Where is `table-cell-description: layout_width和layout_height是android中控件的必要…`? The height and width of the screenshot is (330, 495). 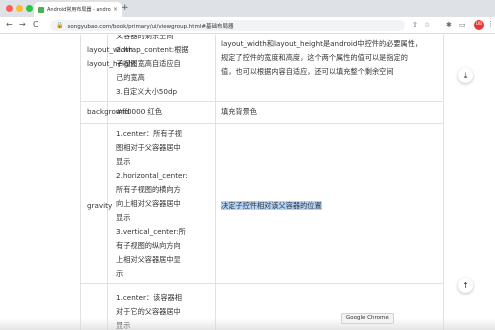
table-cell-description: layout_width和layout_height是android中控件的必要… is located at coordinates (321, 58).